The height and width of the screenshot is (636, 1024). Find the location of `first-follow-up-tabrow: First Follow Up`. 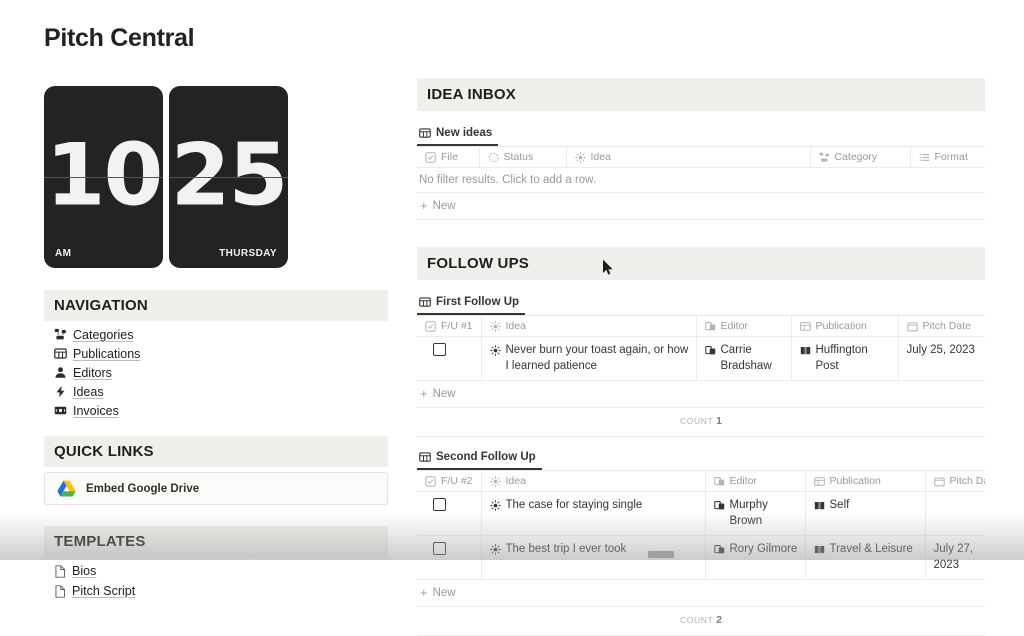

first-follow-up-tabrow: First Follow Up is located at coordinates (701, 300).